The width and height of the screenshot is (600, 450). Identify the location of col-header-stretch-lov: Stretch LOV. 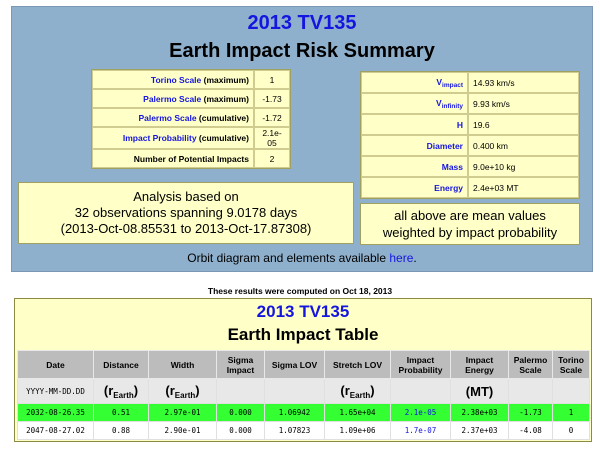
(357, 364).